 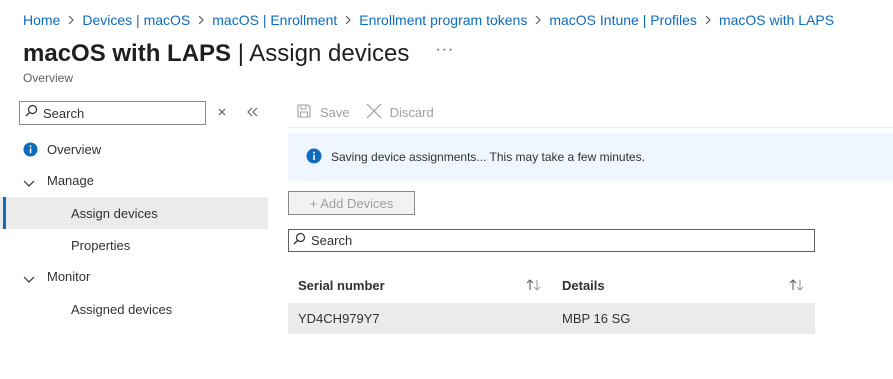 I want to click on sidebar-group-manage: Manage, so click(x=134, y=180).